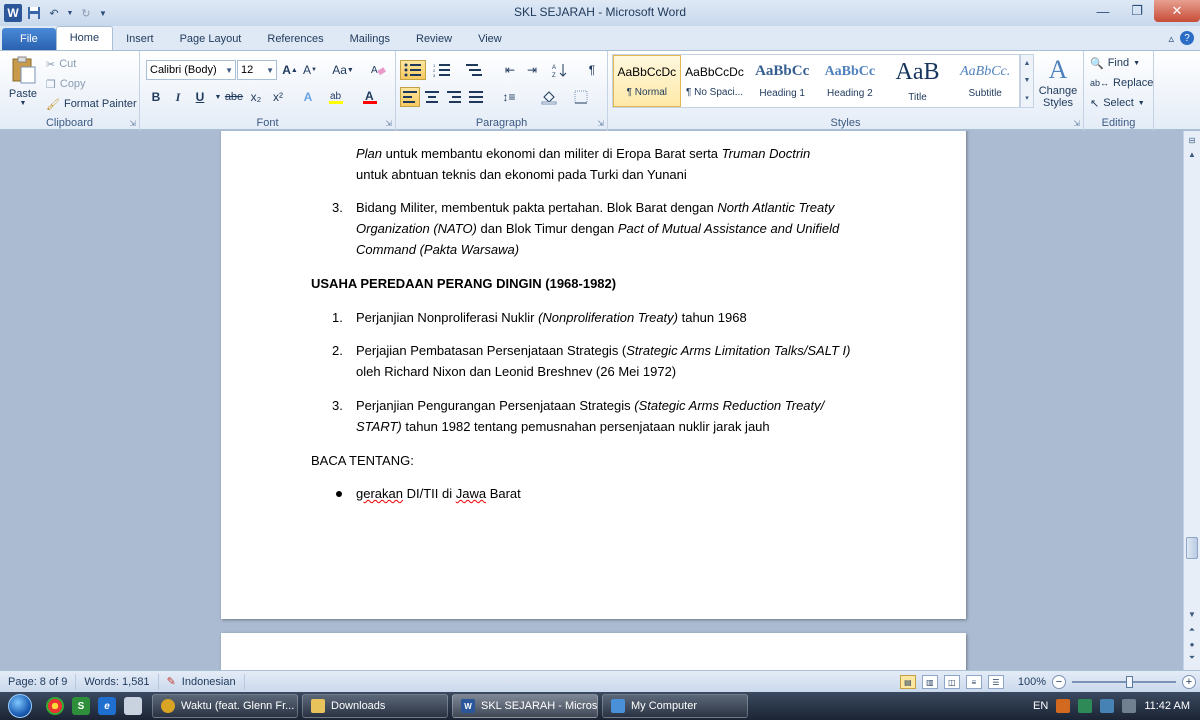  Describe the element at coordinates (34, 13) in the screenshot. I see `save-icon` at that location.